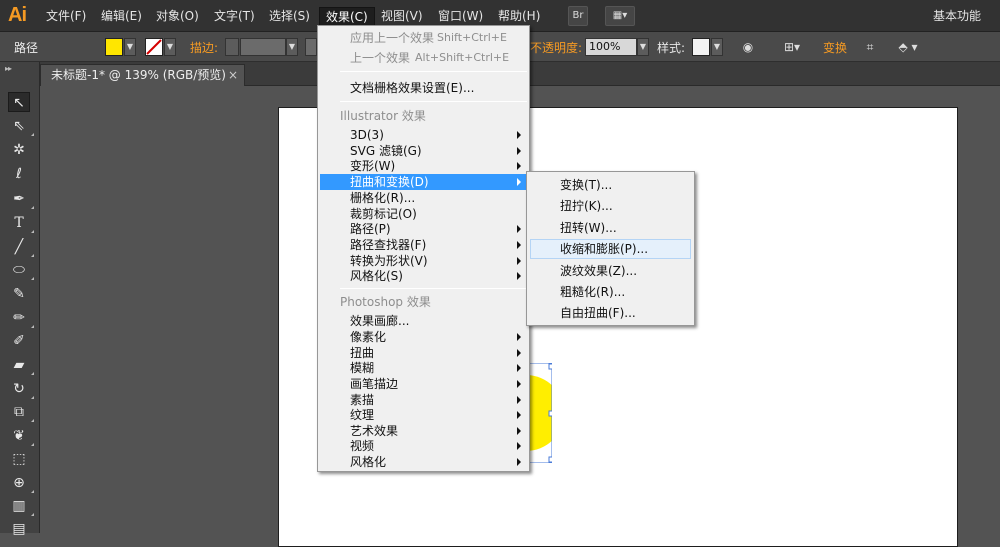  What do you see at coordinates (114, 47) in the screenshot?
I see `fill-swatch` at bounding box center [114, 47].